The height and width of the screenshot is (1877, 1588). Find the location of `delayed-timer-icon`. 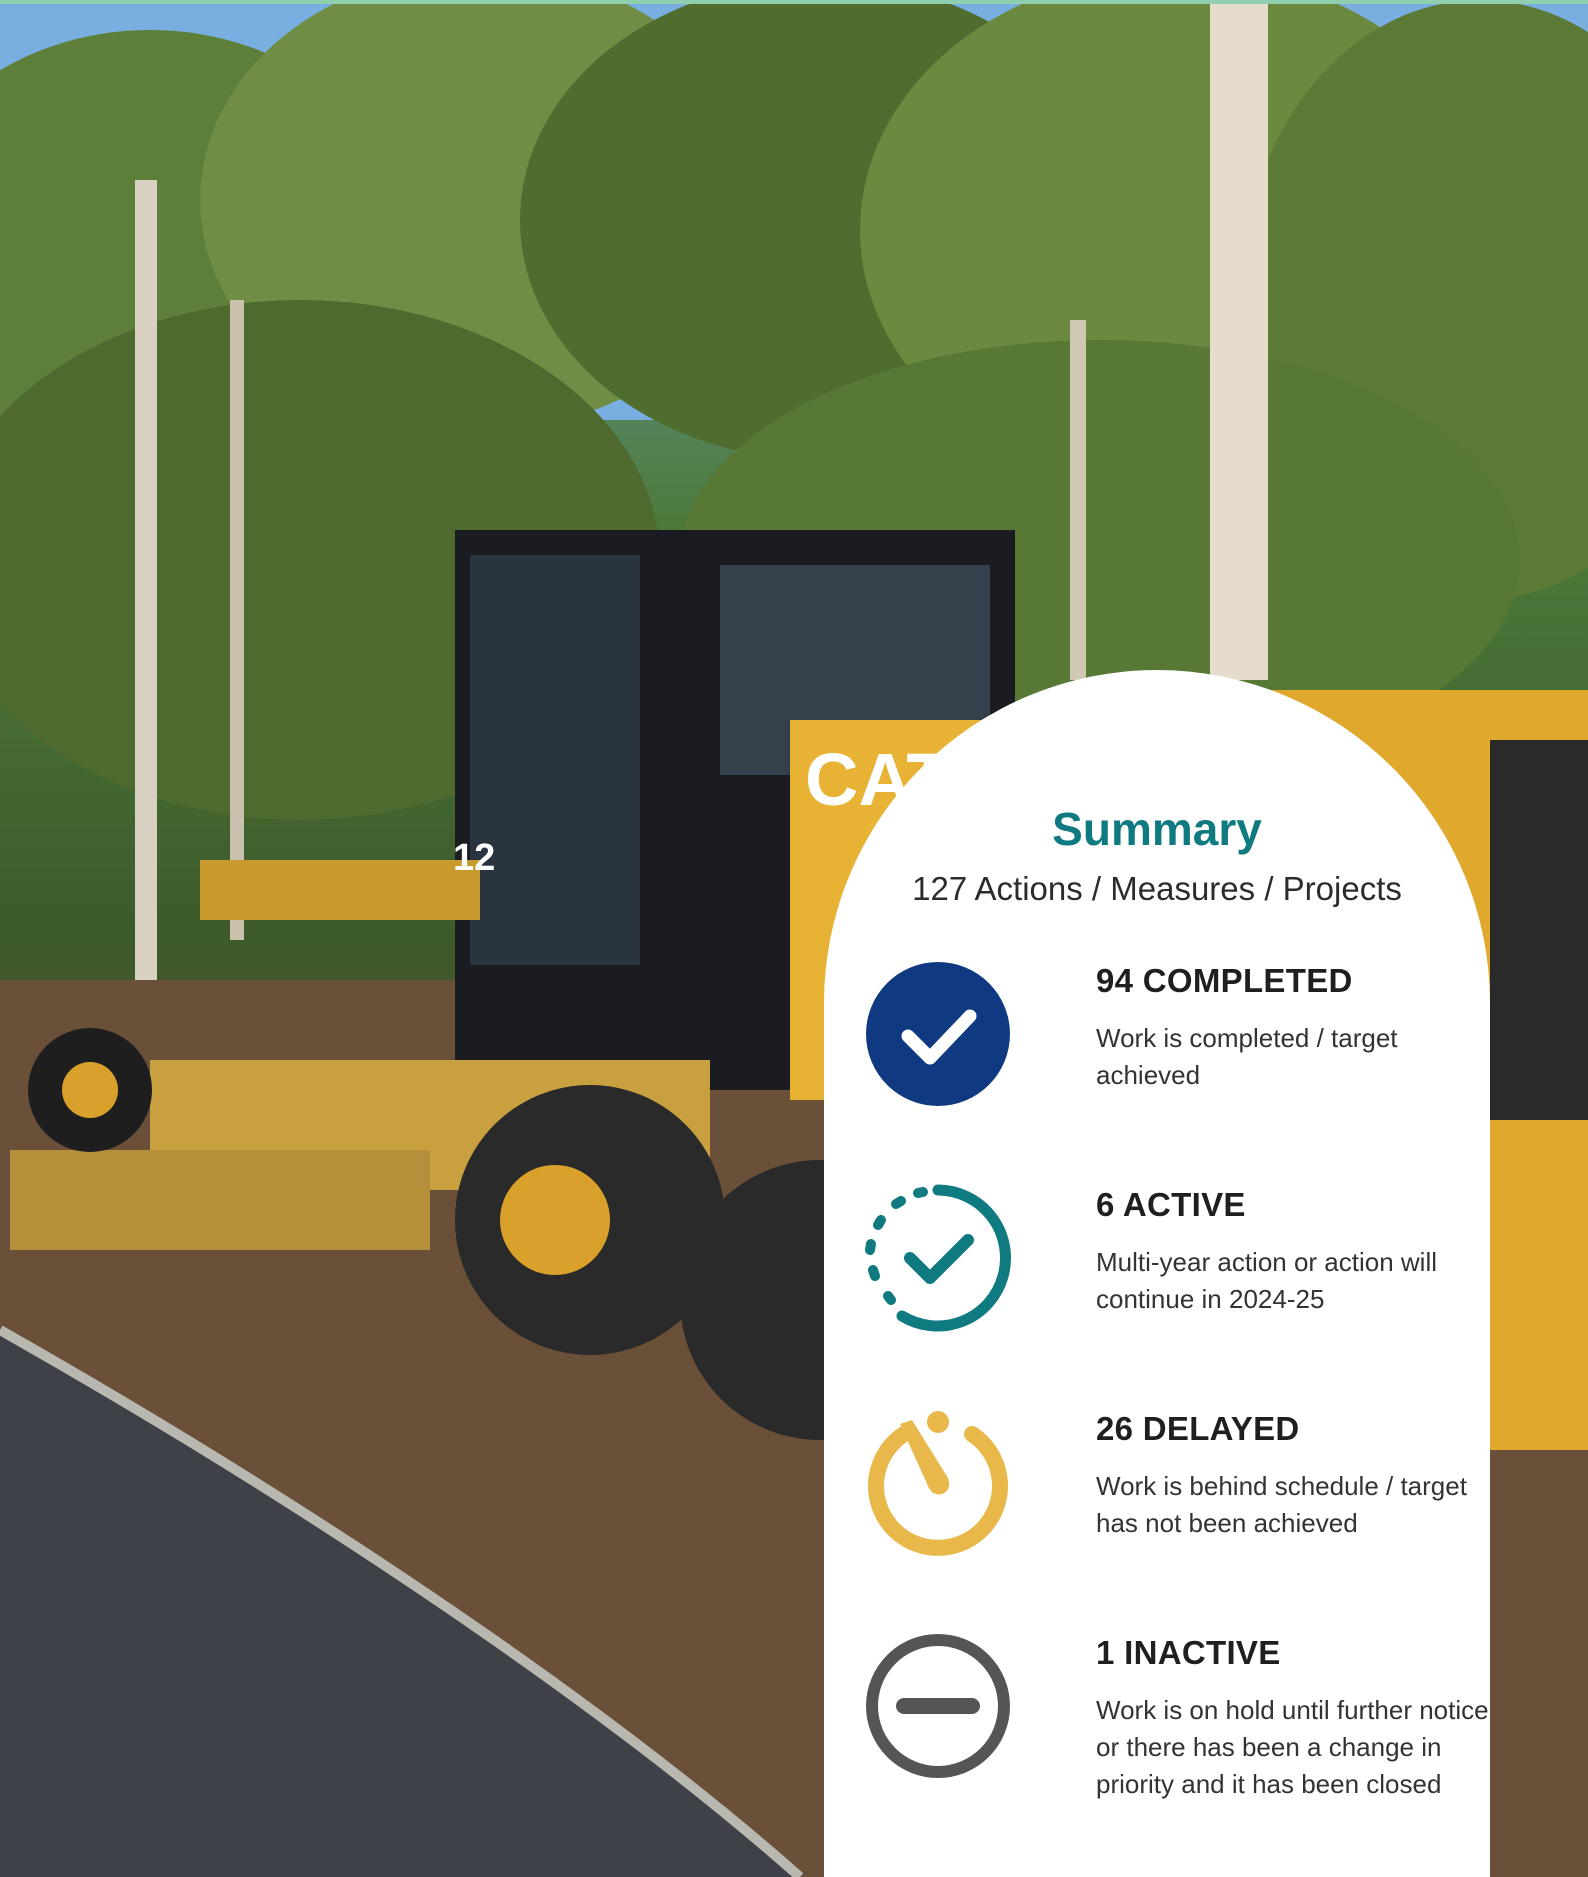

delayed-timer-icon is located at coordinates (938, 1483).